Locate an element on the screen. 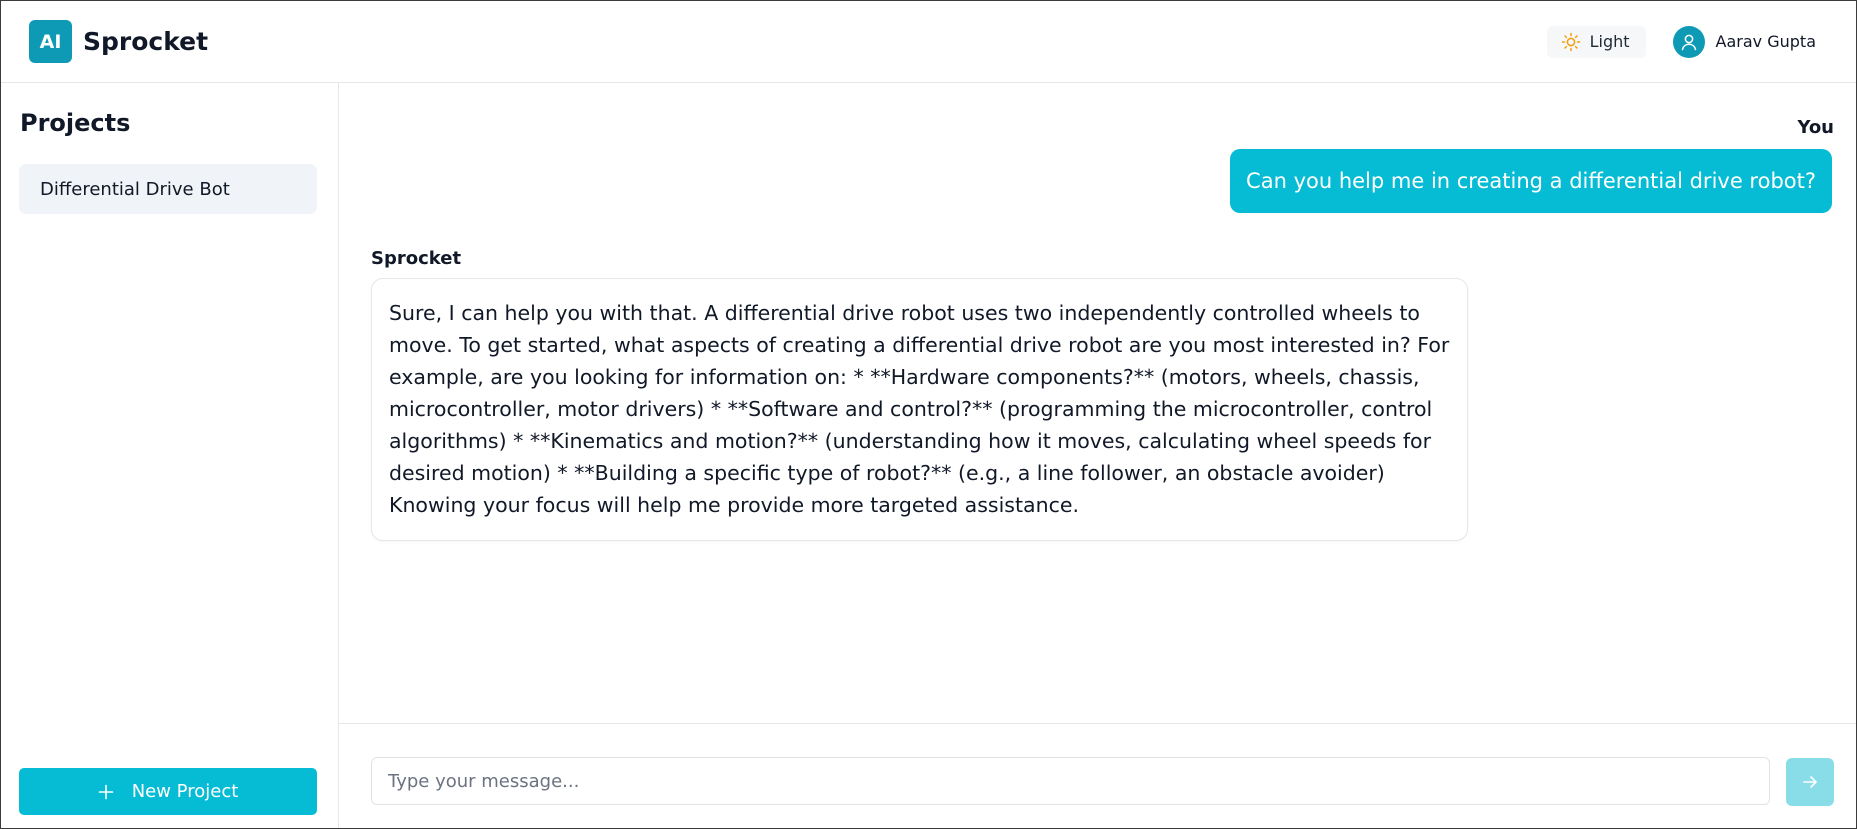 The width and height of the screenshot is (1857, 829). sidebar-item-differential-drive-bot: Differential Drive Bot is located at coordinates (168, 189).